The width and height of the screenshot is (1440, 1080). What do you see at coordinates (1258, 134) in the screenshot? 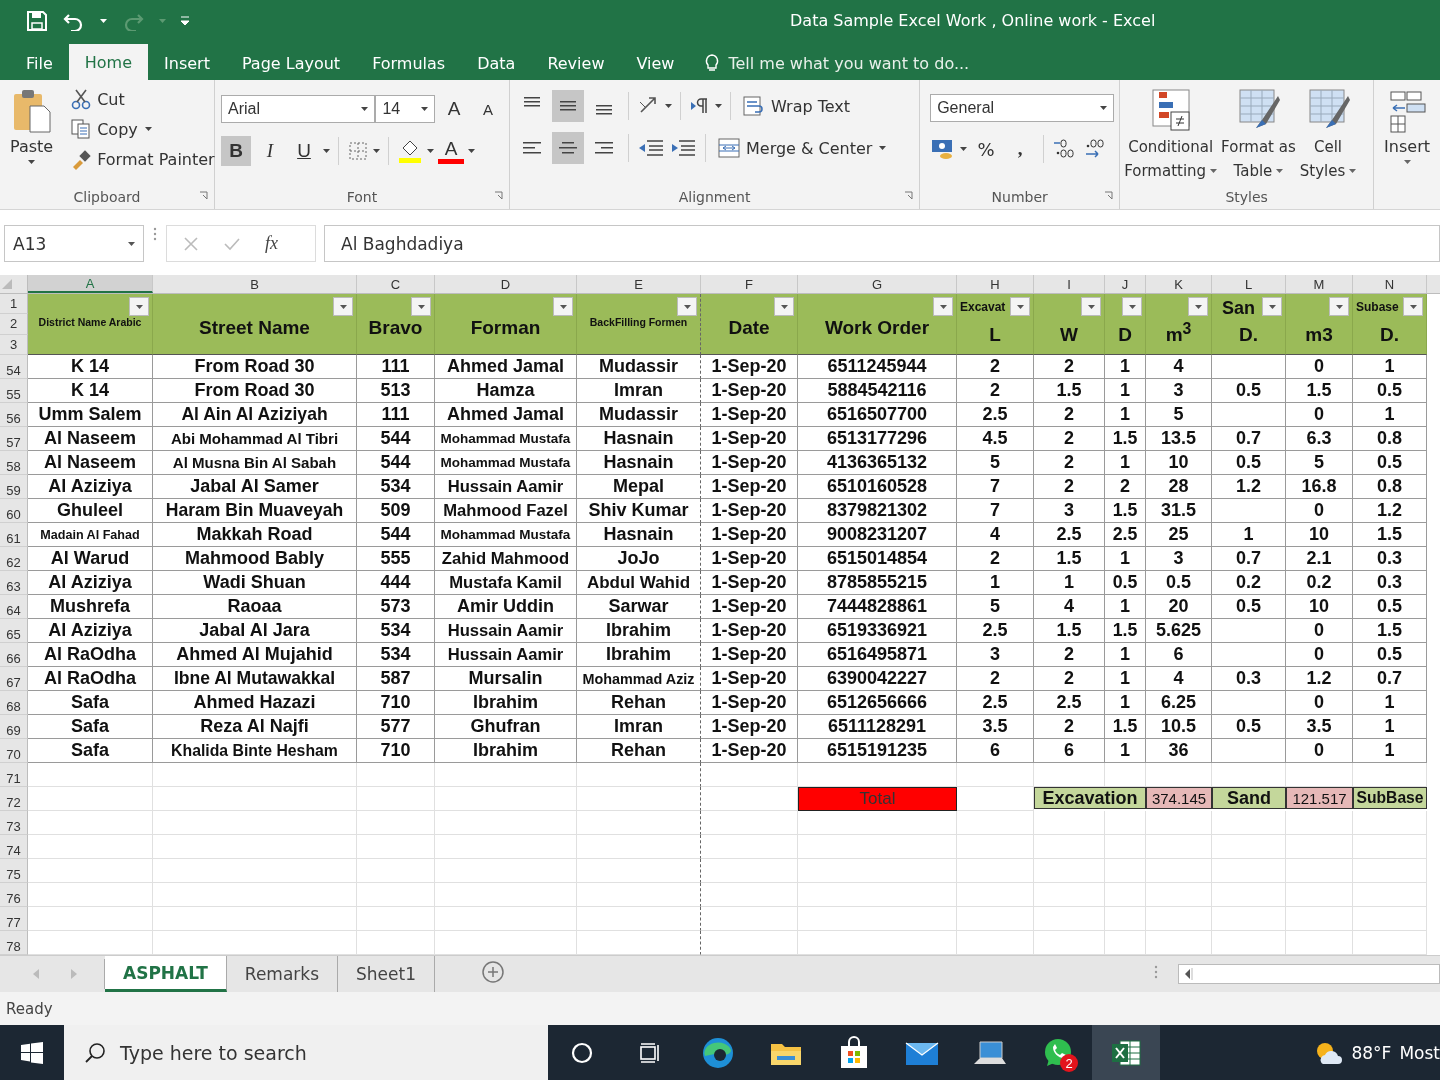
I see `format-as-table-button: Format as Table` at bounding box center [1258, 134].